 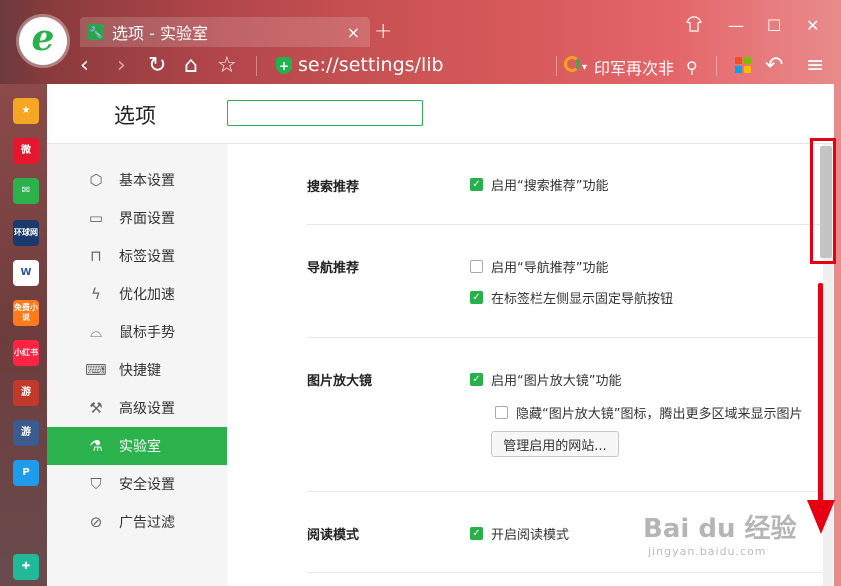 I want to click on sidebar-item-icon: ⚒, so click(x=96, y=408).